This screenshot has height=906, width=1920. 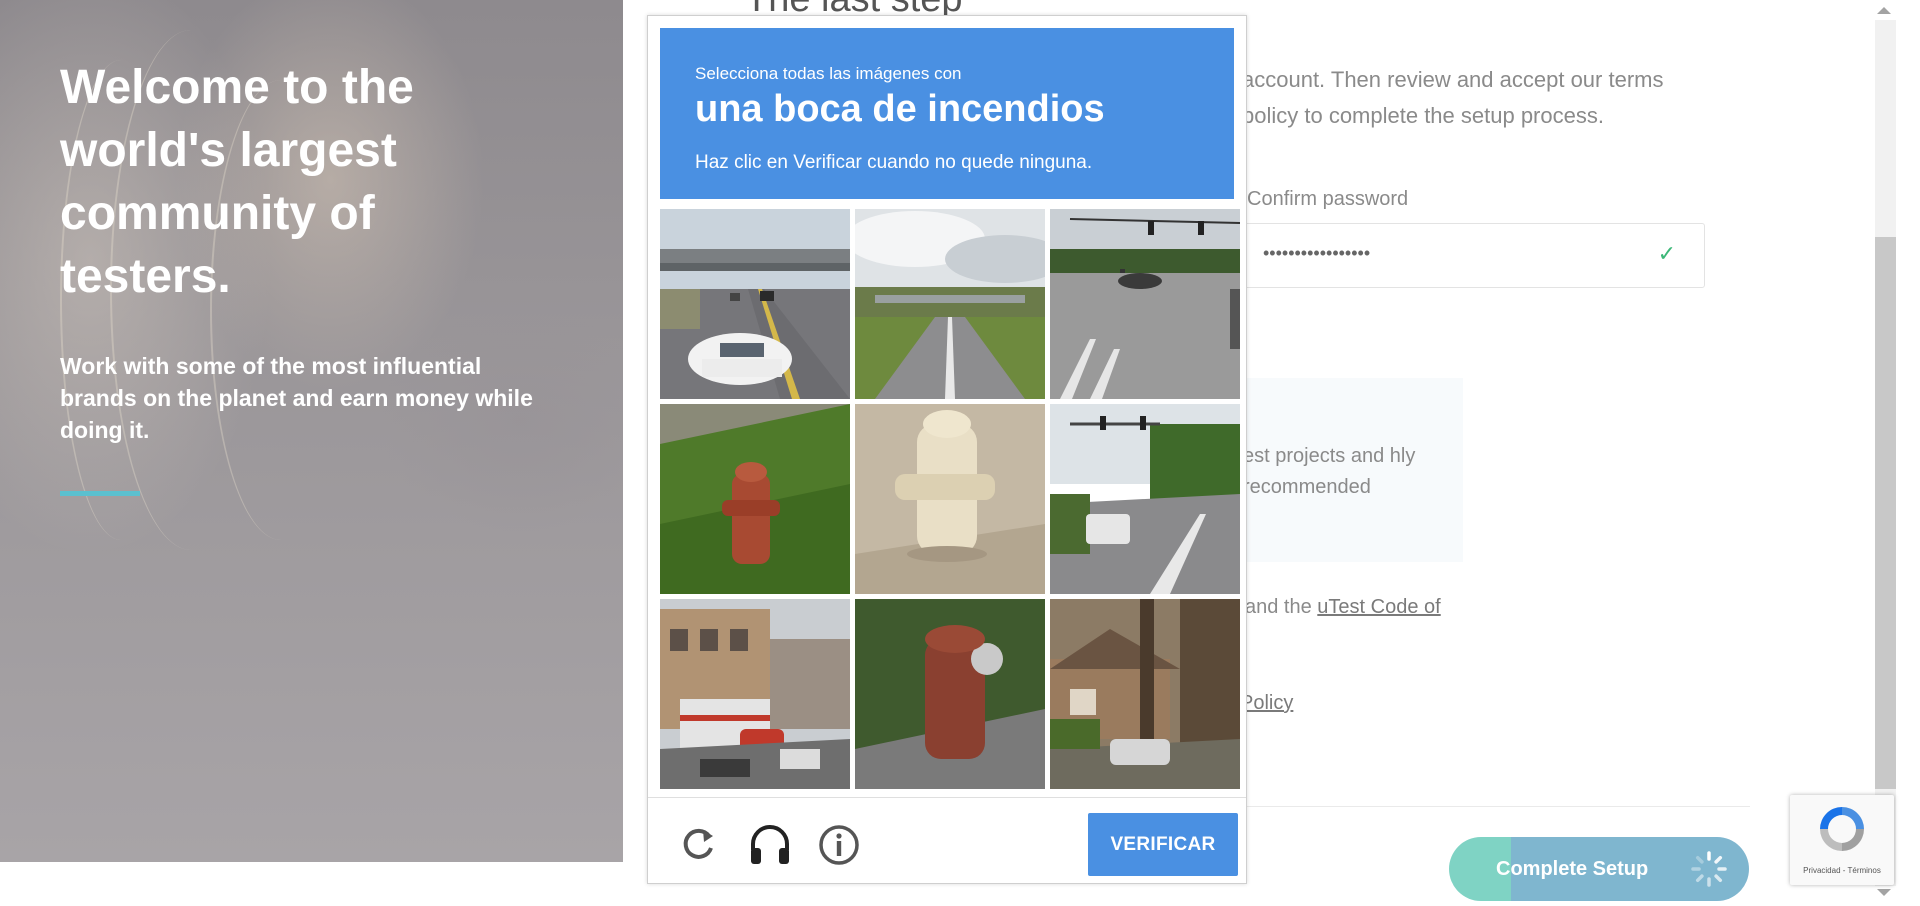 I want to click on hero-accent-bar, so click(x=100, y=493).